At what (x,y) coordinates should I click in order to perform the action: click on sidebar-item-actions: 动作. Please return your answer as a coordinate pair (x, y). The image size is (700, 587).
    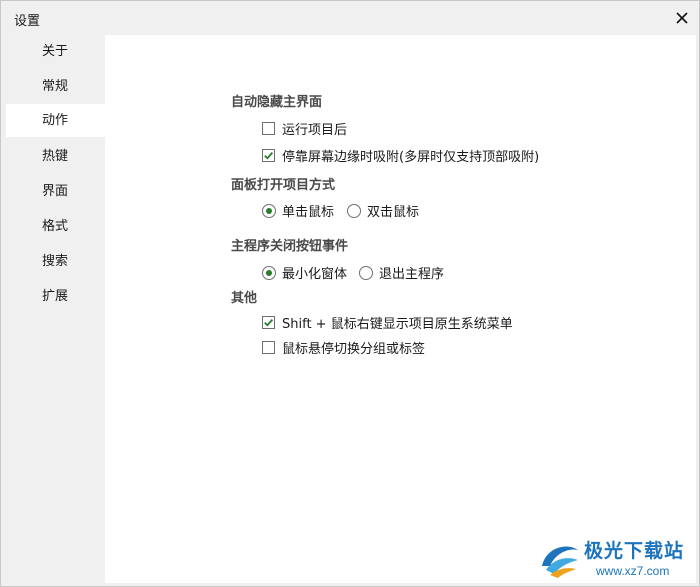
    Looking at the image, I should click on (55, 120).